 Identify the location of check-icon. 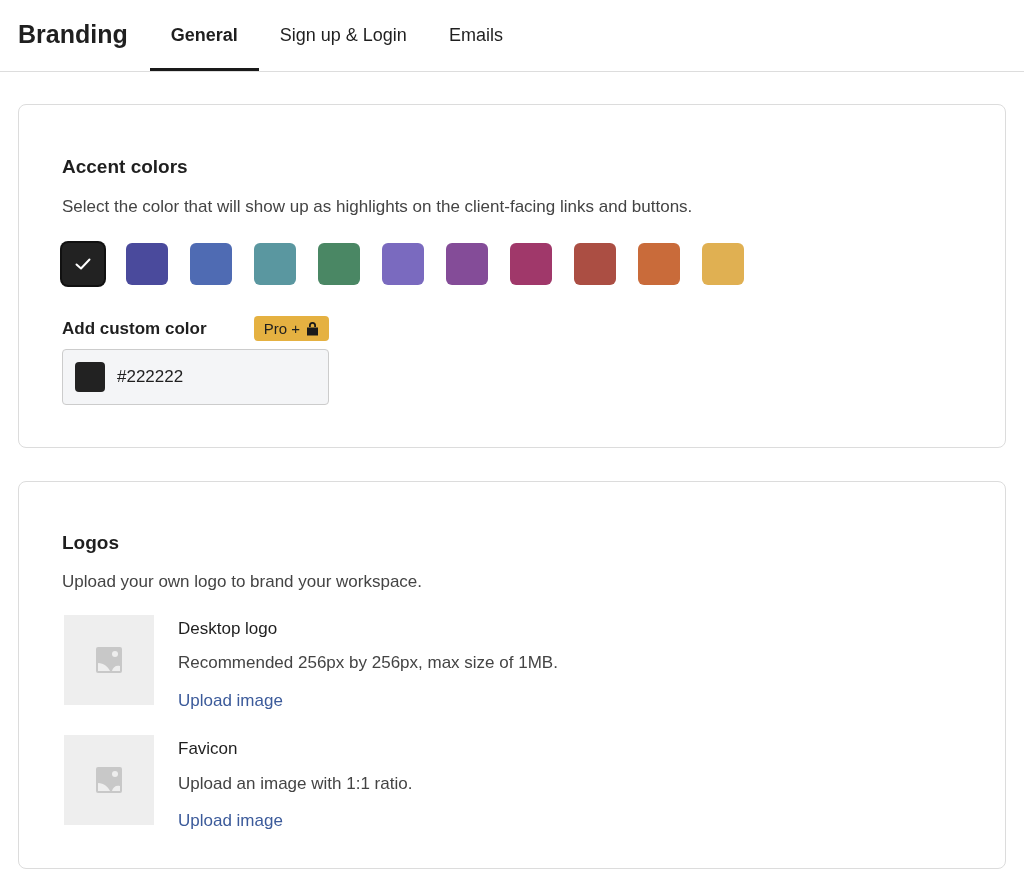
(83, 264).